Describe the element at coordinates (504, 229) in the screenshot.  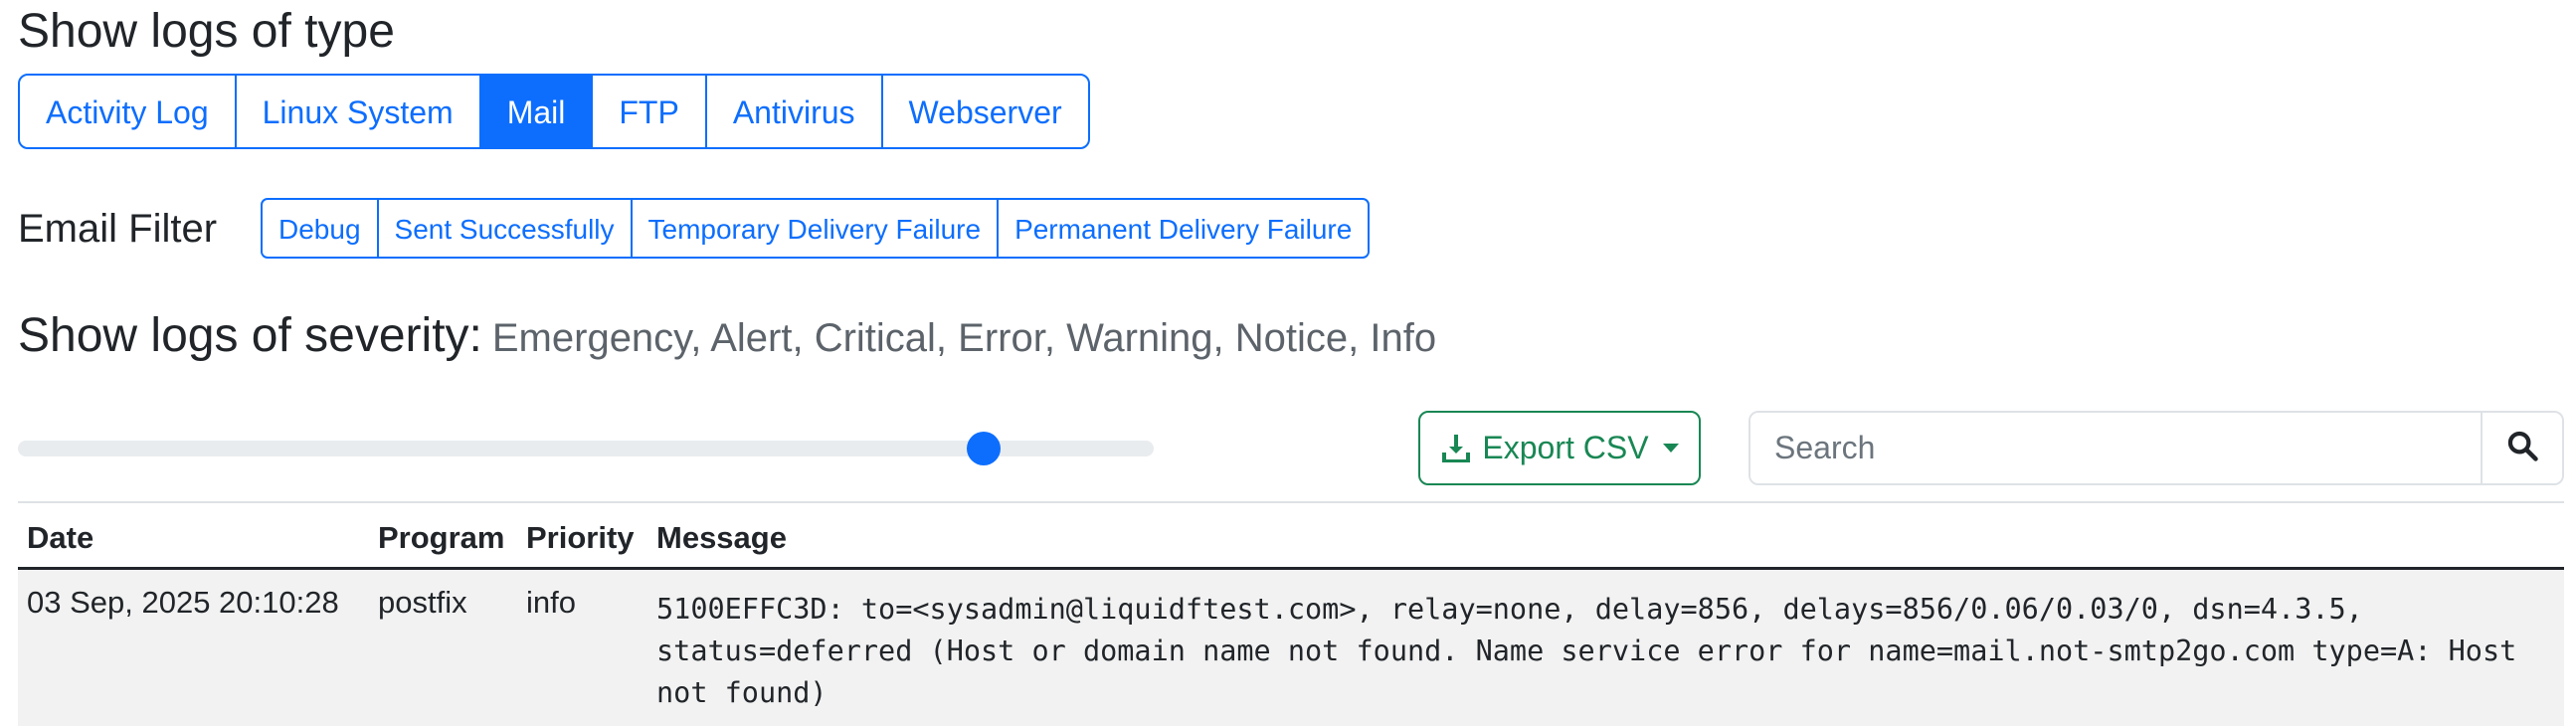
I see `email-filter-sent-successfully: Sent Successfully` at that location.